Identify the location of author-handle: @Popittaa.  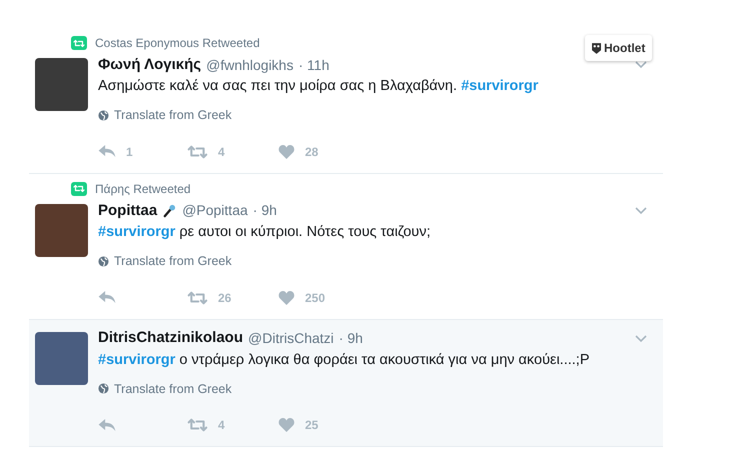
(215, 210).